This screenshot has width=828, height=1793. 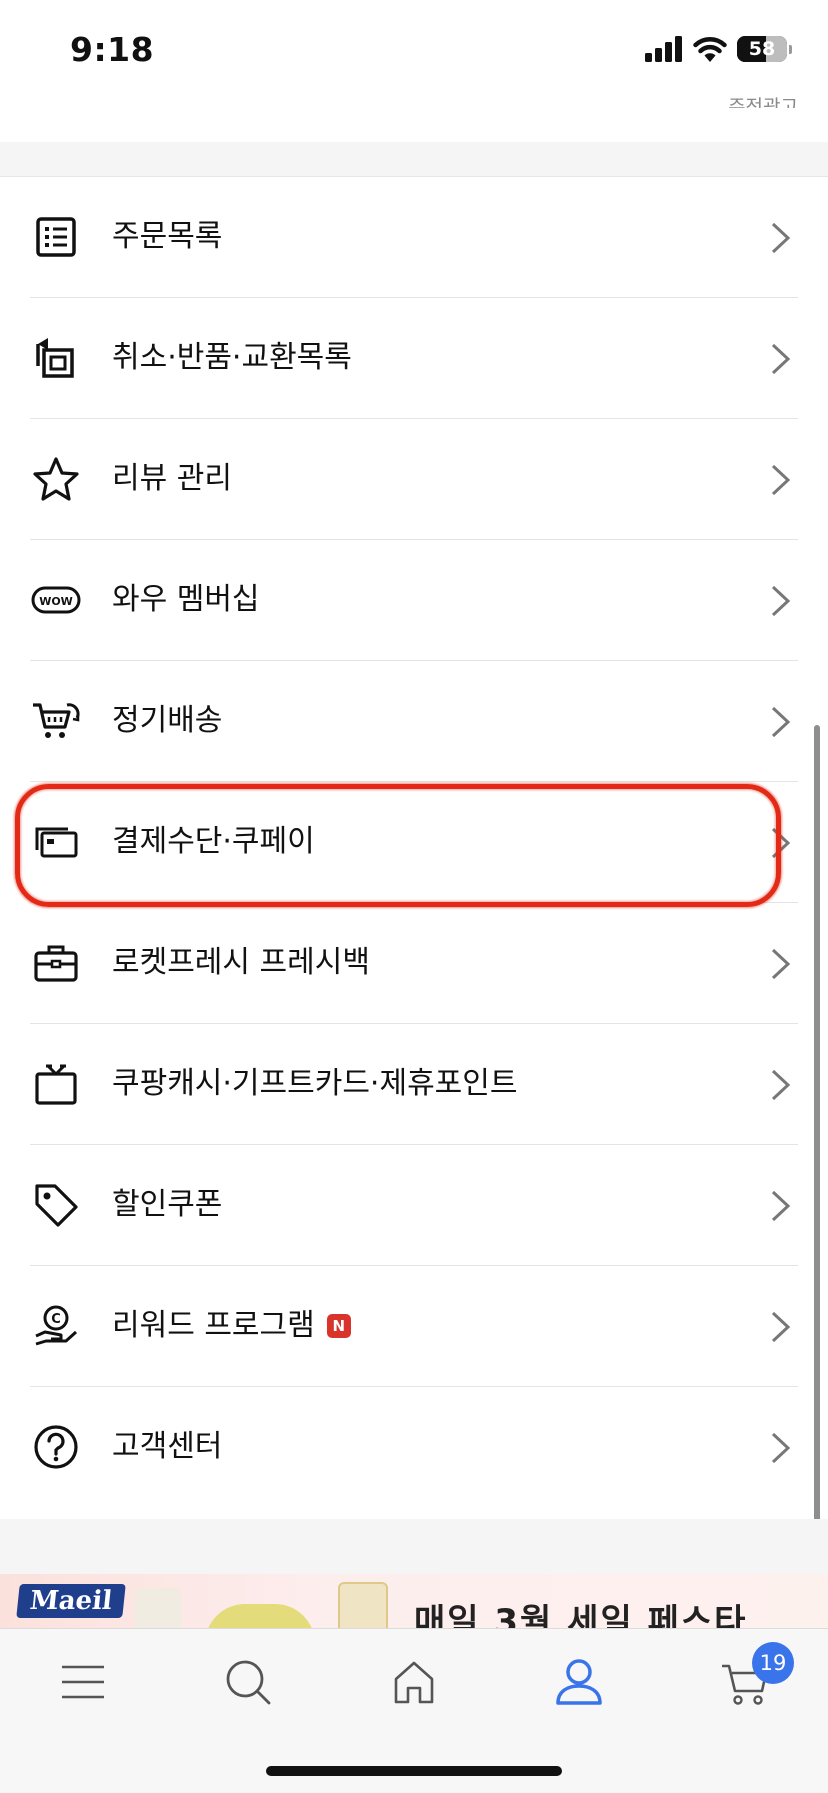 I want to click on menu-item-label: 리뷰 관리, so click(x=172, y=478).